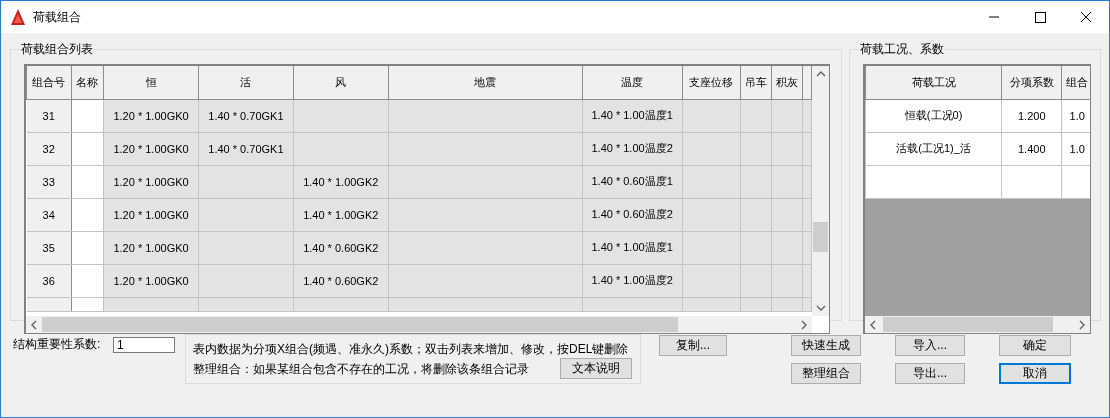  I want to click on app-logo-icon, so click(18, 17).